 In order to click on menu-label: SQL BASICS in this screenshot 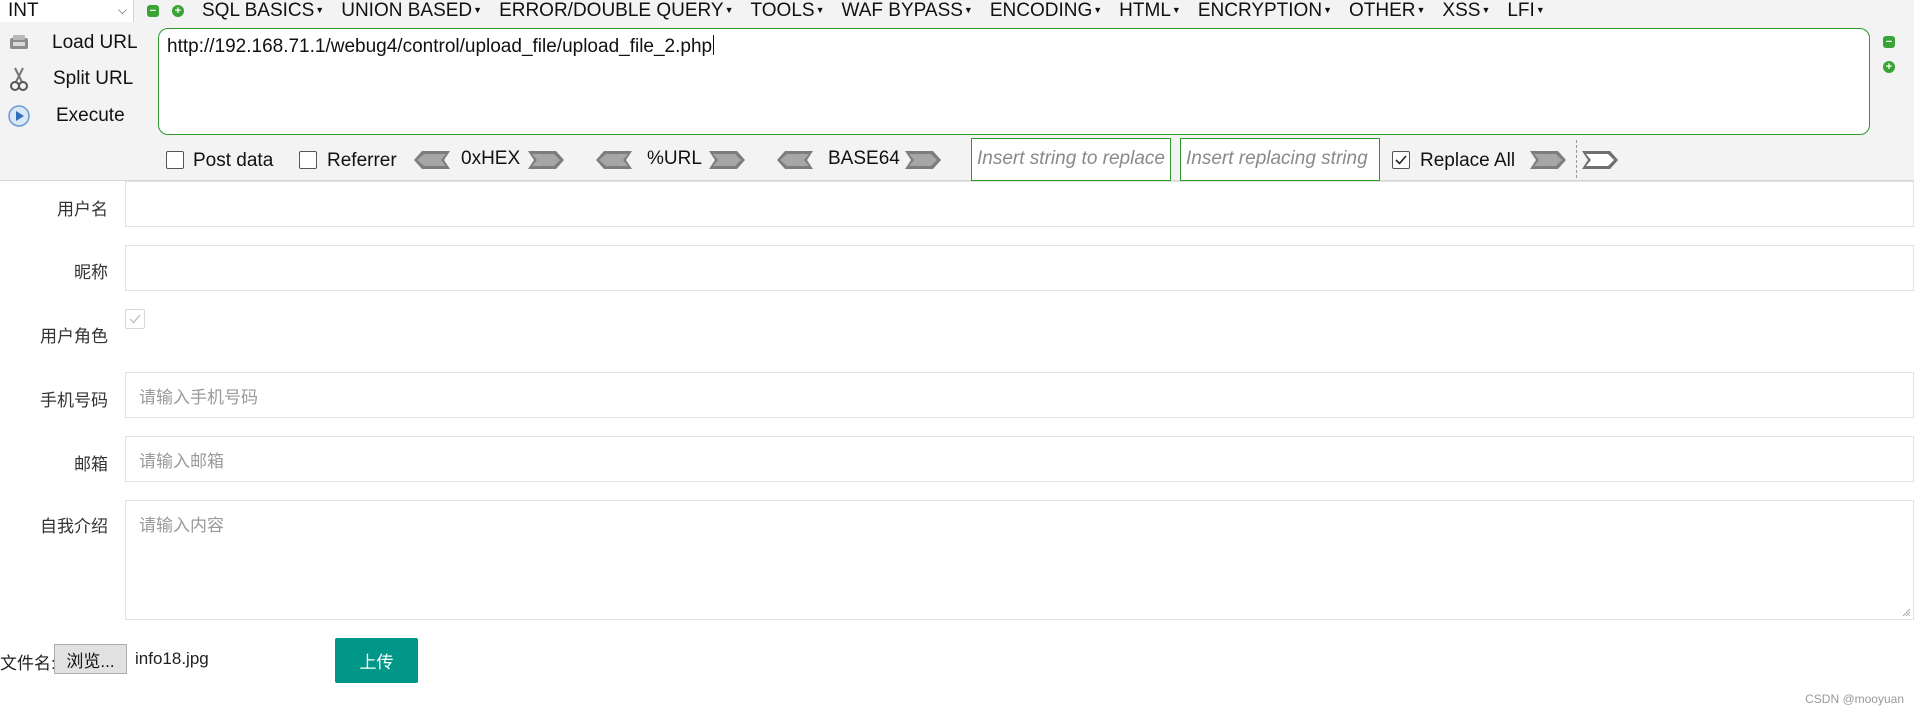, I will do `click(258, 10)`.